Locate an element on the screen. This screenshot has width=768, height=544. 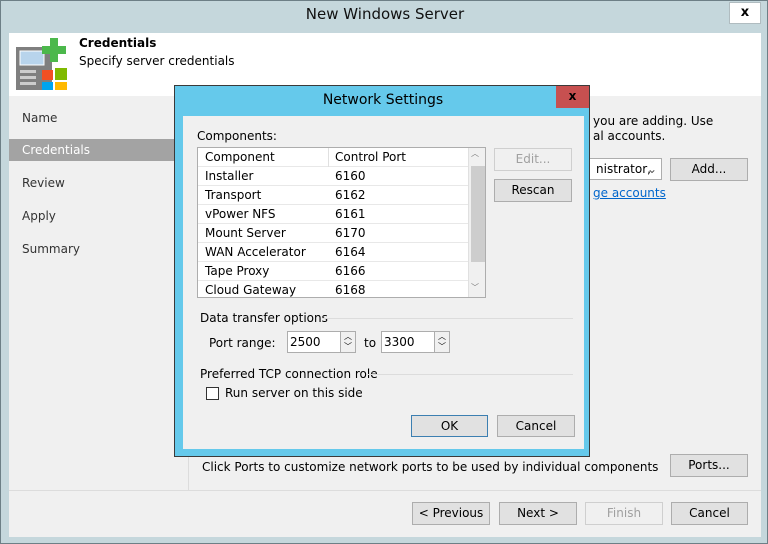
server-add-icon is located at coordinates (41, 64).